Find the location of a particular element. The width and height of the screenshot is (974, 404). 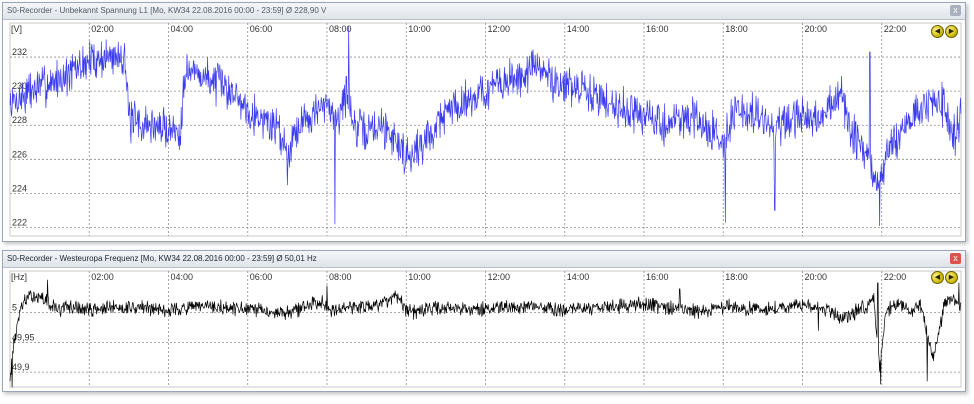

voltage-x-tick-label: 18:00 is located at coordinates (736, 29).